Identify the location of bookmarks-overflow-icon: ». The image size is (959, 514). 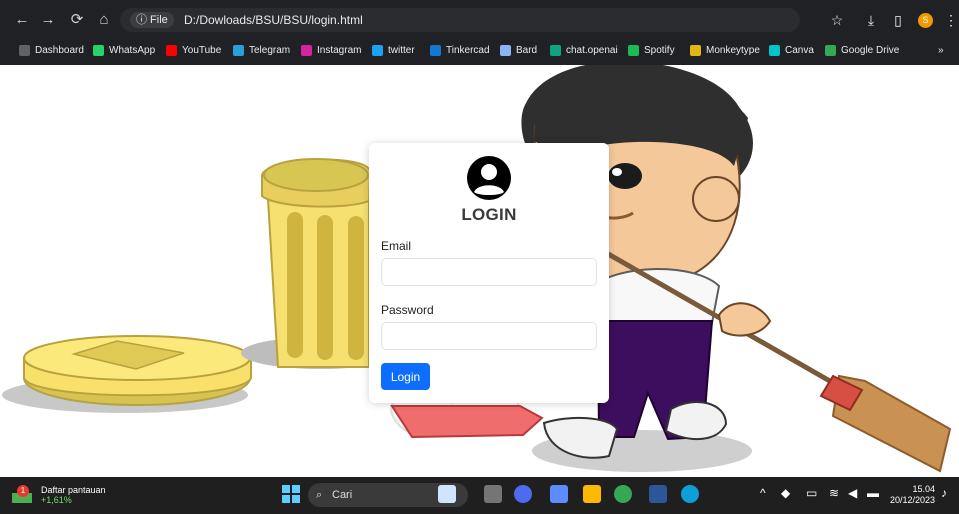
(941, 50).